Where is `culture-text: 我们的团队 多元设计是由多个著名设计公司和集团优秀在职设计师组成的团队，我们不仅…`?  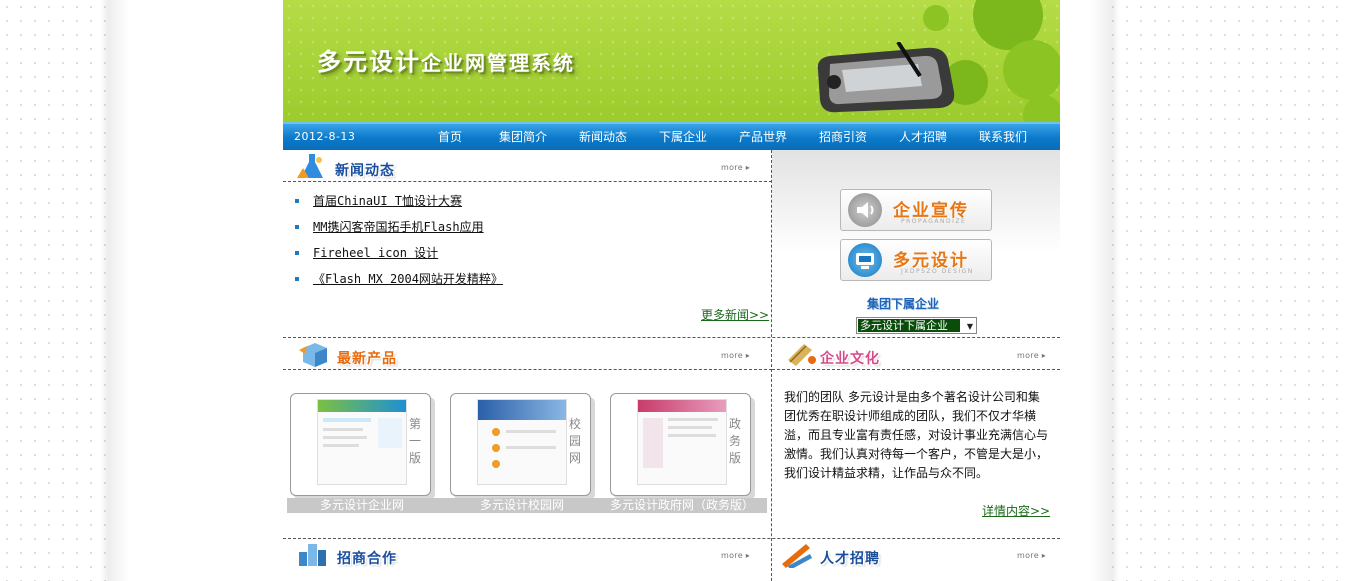 culture-text: 我们的团队 多元设计是由多个著名设计公司和集团优秀在职设计师组成的团队，我们不仅… is located at coordinates (916, 435).